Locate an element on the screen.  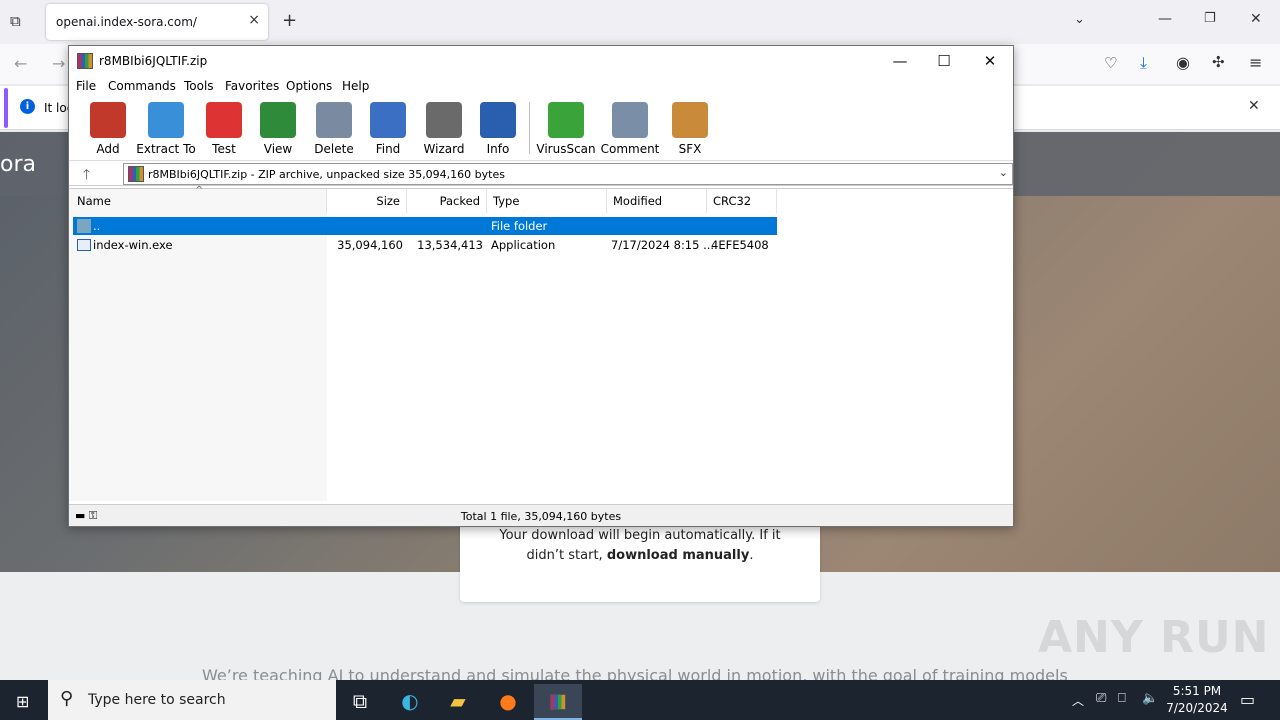
tray-chevron-icon: ︿ is located at coordinates (1078, 700).